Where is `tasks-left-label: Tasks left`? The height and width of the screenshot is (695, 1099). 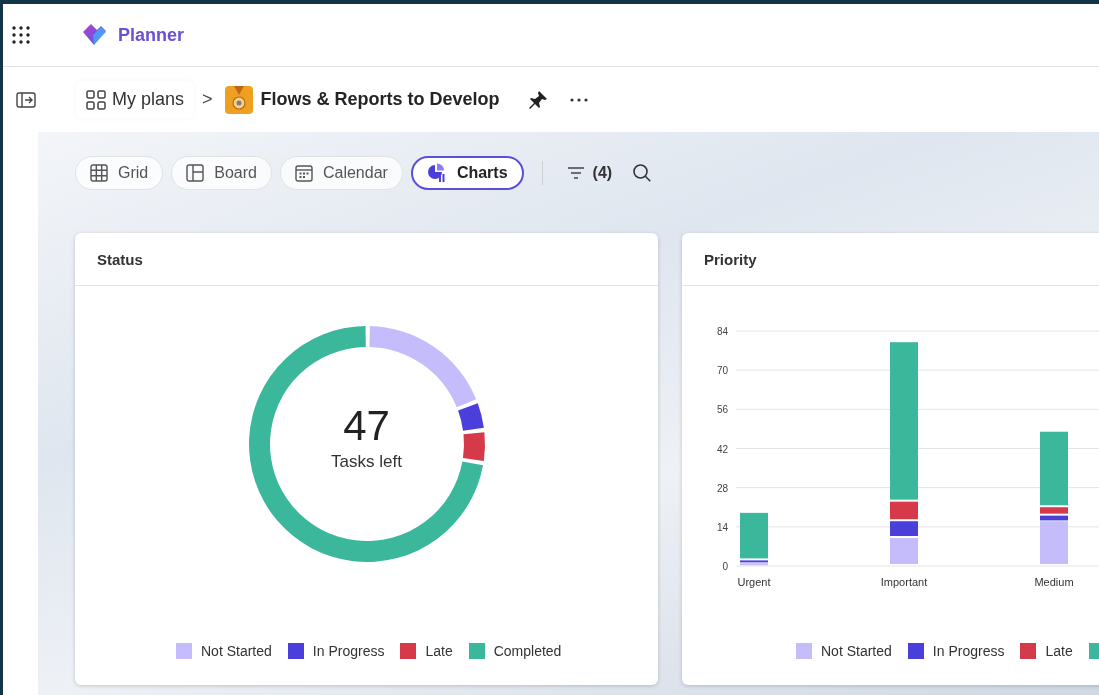
tasks-left-label: Tasks left is located at coordinates (366, 462).